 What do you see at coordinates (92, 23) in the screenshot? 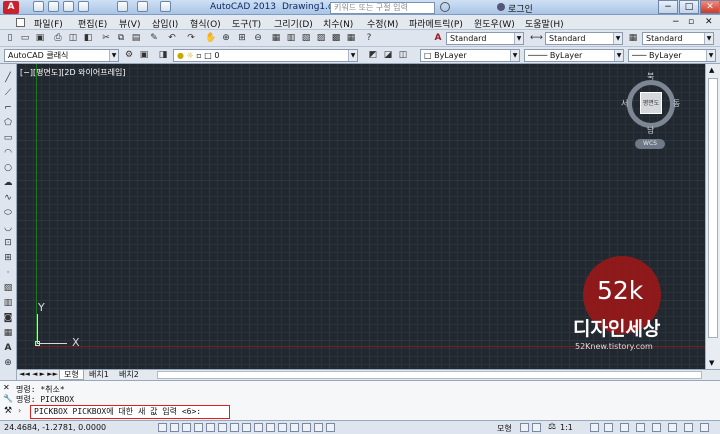
I see `menu-edit: 편집(E)` at bounding box center [92, 23].